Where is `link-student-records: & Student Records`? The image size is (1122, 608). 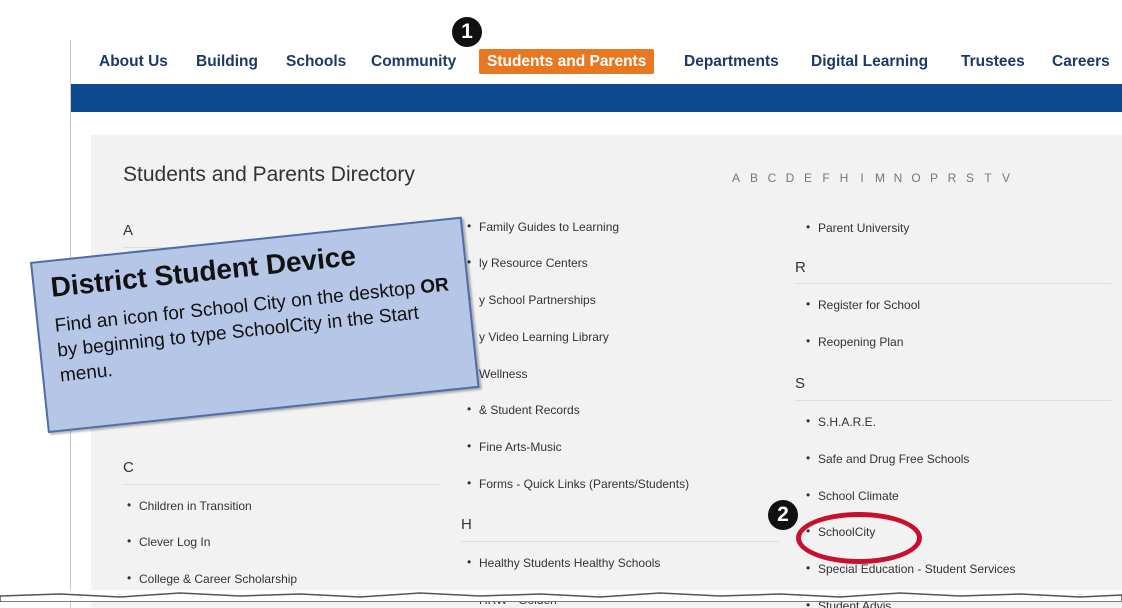
link-student-records: & Student Records is located at coordinates (523, 409).